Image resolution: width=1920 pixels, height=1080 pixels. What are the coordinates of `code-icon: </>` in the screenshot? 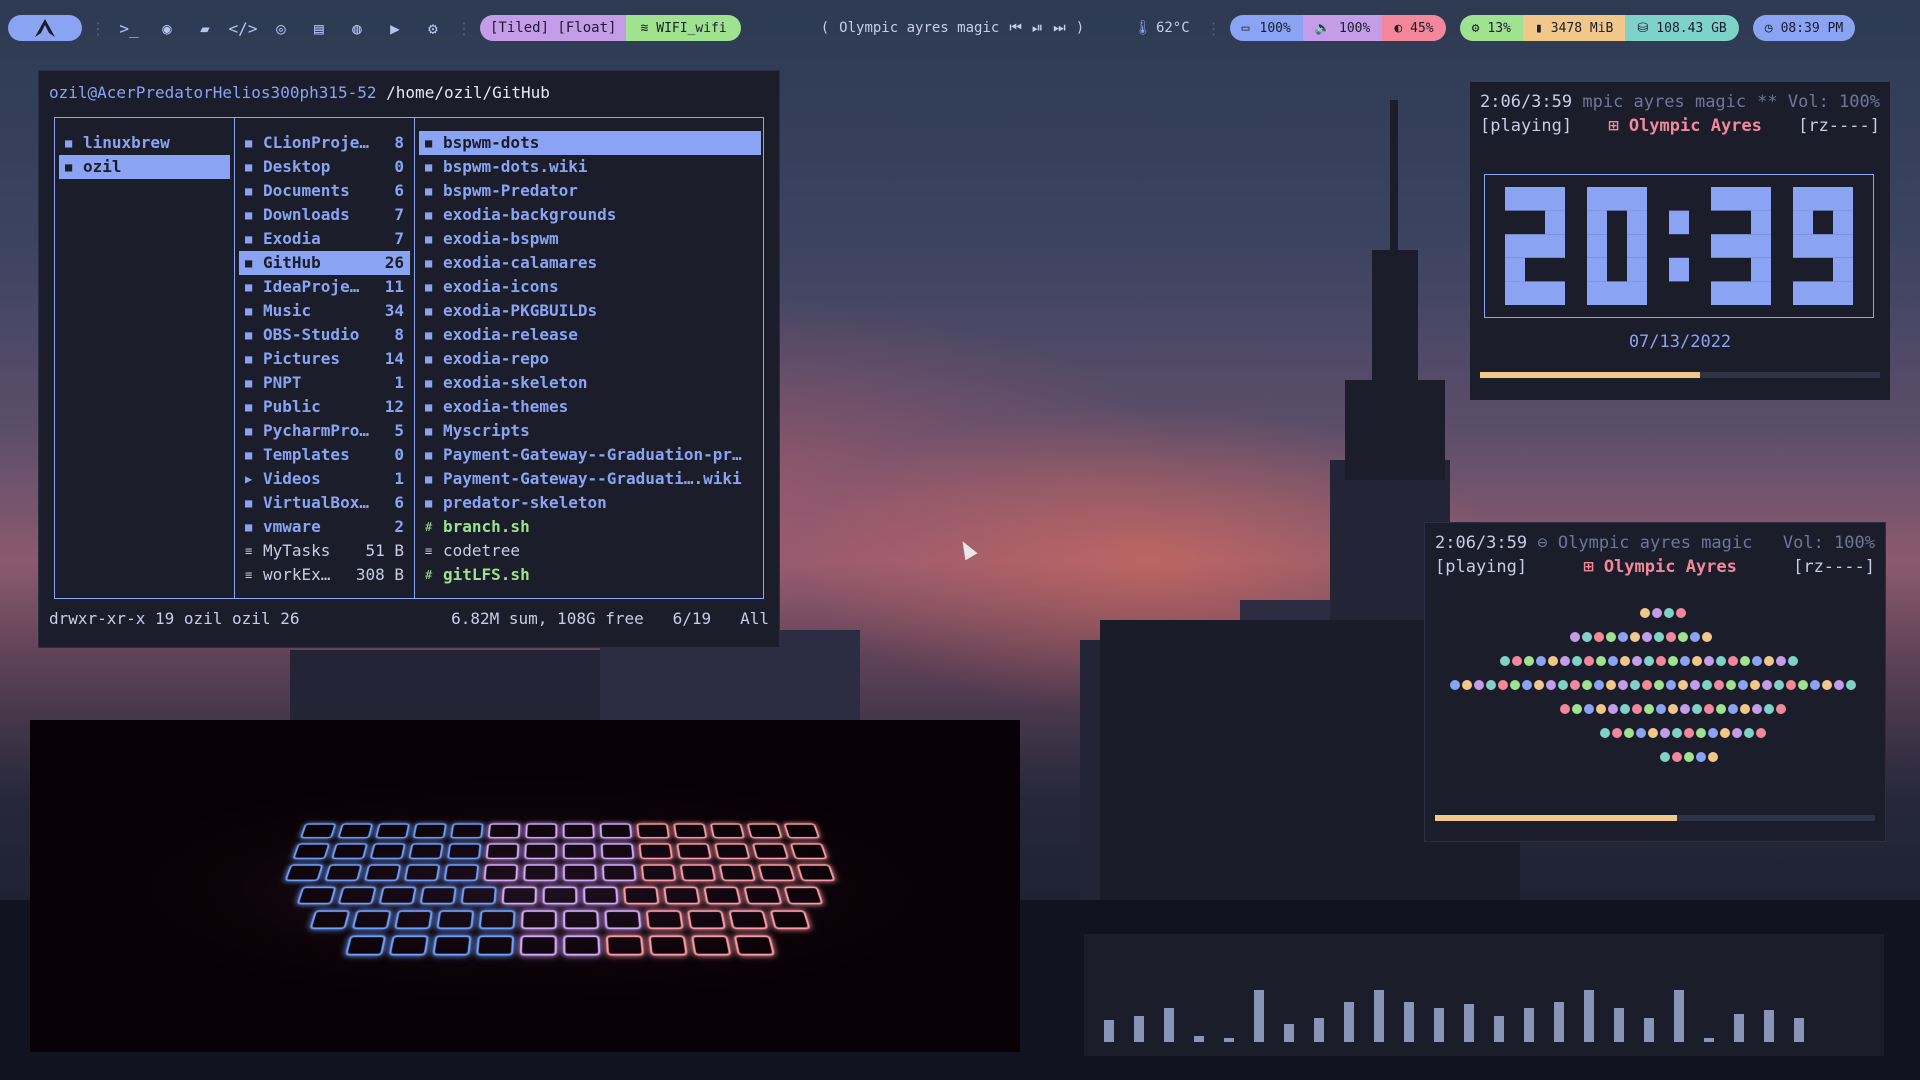 It's located at (243, 28).